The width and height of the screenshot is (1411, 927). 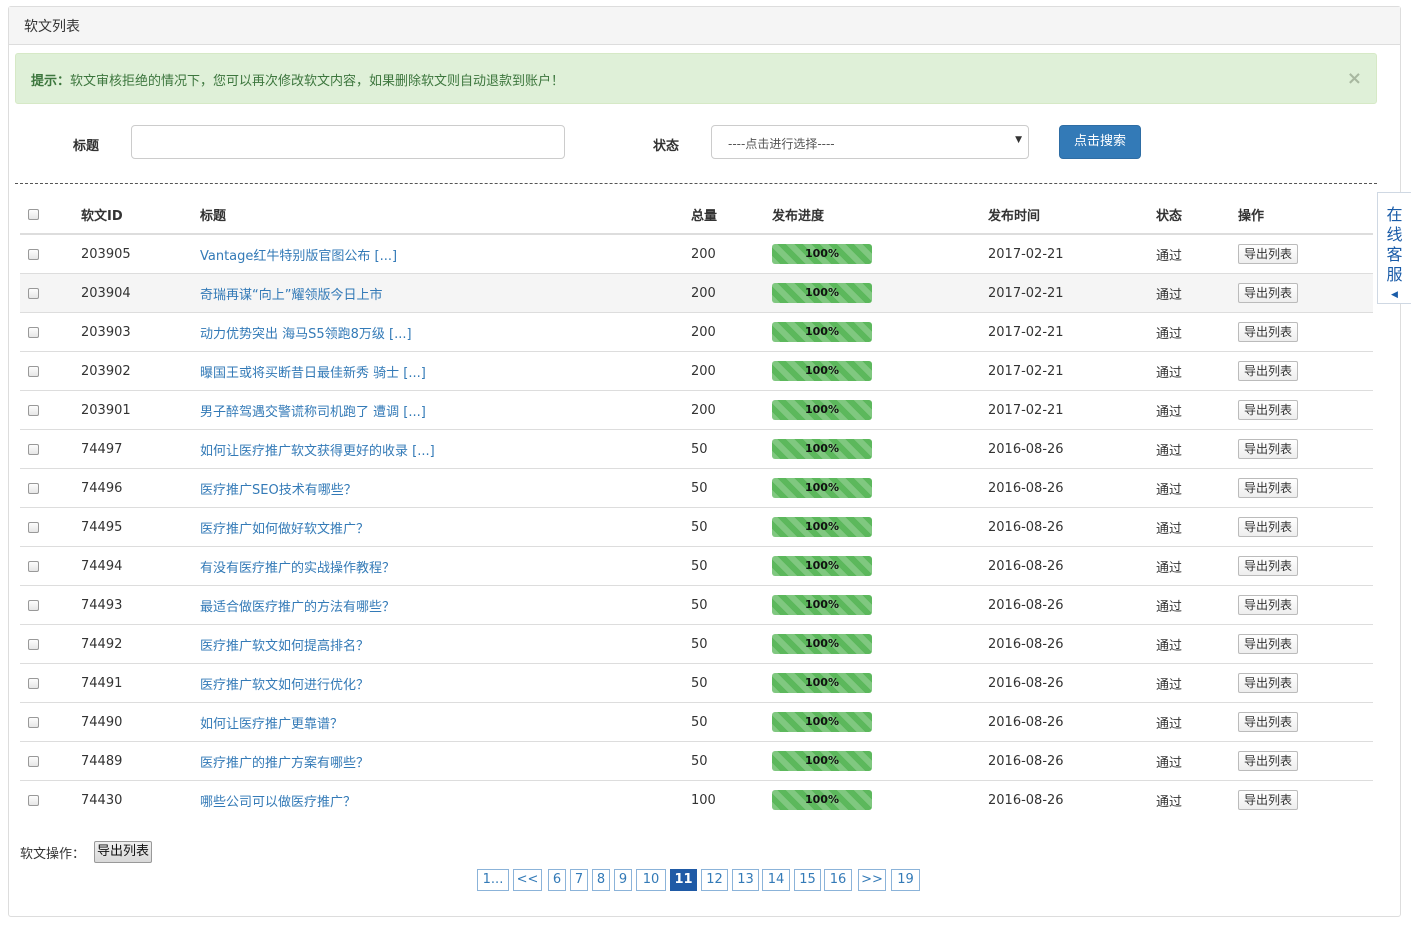 What do you see at coordinates (278, 490) in the screenshot?
I see `row-title-link: 医疗推广SEO技术有哪些？` at bounding box center [278, 490].